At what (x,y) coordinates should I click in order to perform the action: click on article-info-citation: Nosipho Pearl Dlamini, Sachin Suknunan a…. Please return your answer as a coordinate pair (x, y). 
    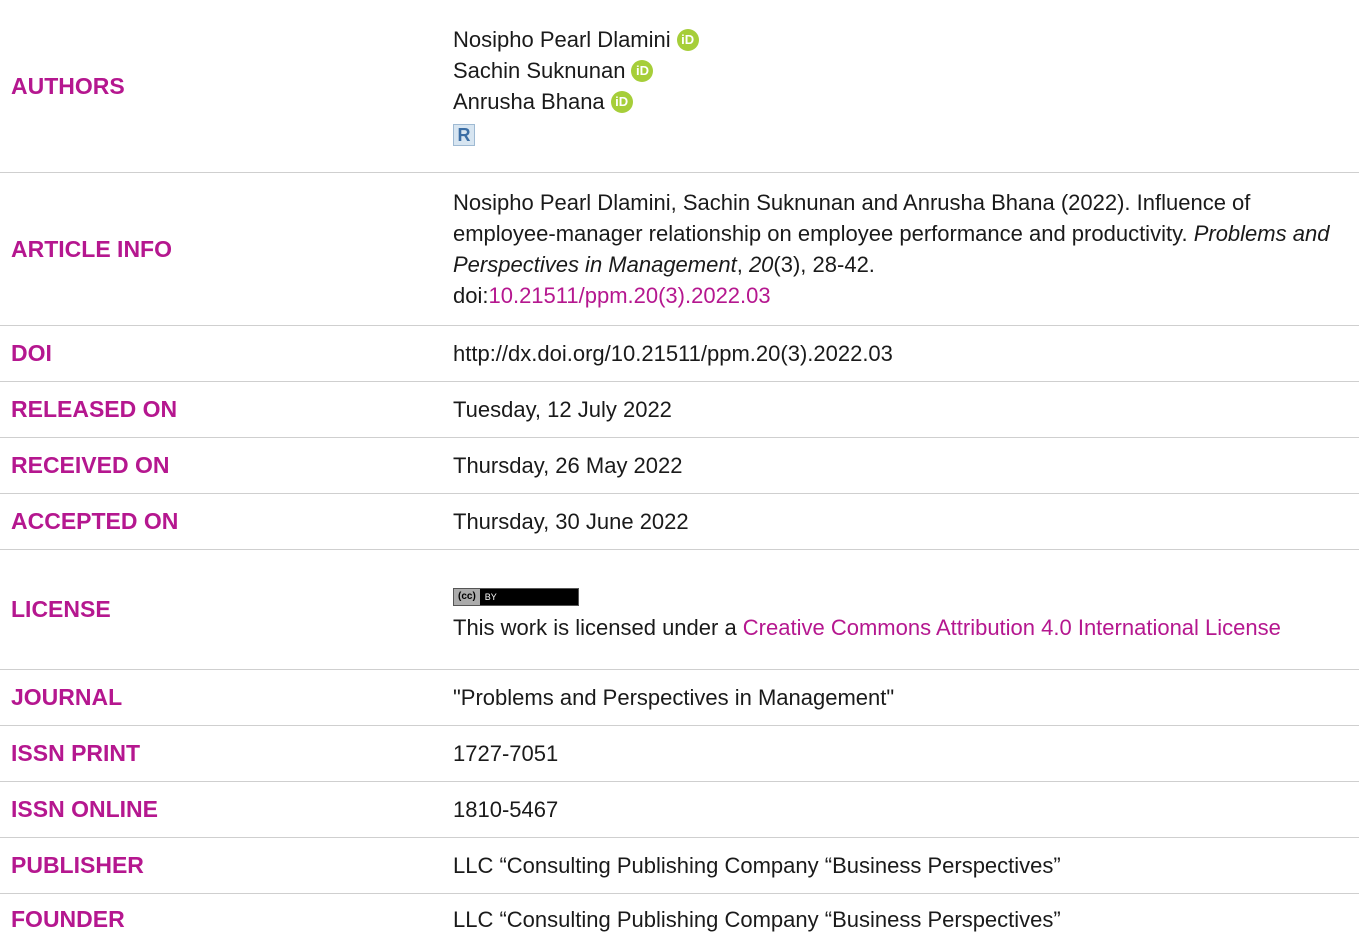
    Looking at the image, I should click on (906, 249).